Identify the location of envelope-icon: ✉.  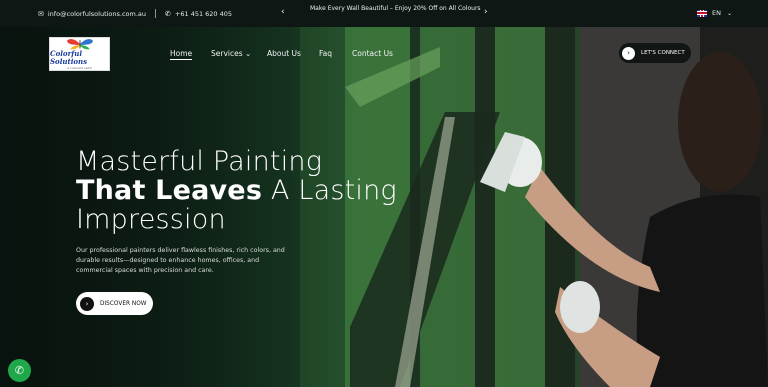
(41, 13).